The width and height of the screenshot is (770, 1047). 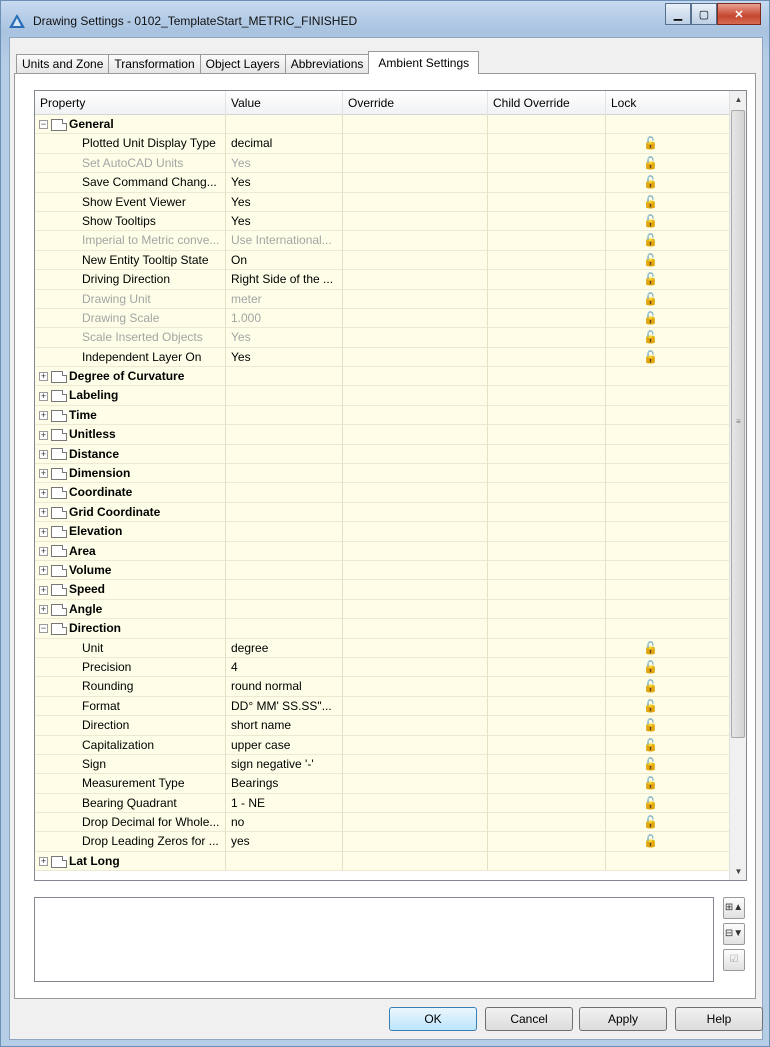 What do you see at coordinates (383, 435) in the screenshot?
I see `group-row: + Unitless` at bounding box center [383, 435].